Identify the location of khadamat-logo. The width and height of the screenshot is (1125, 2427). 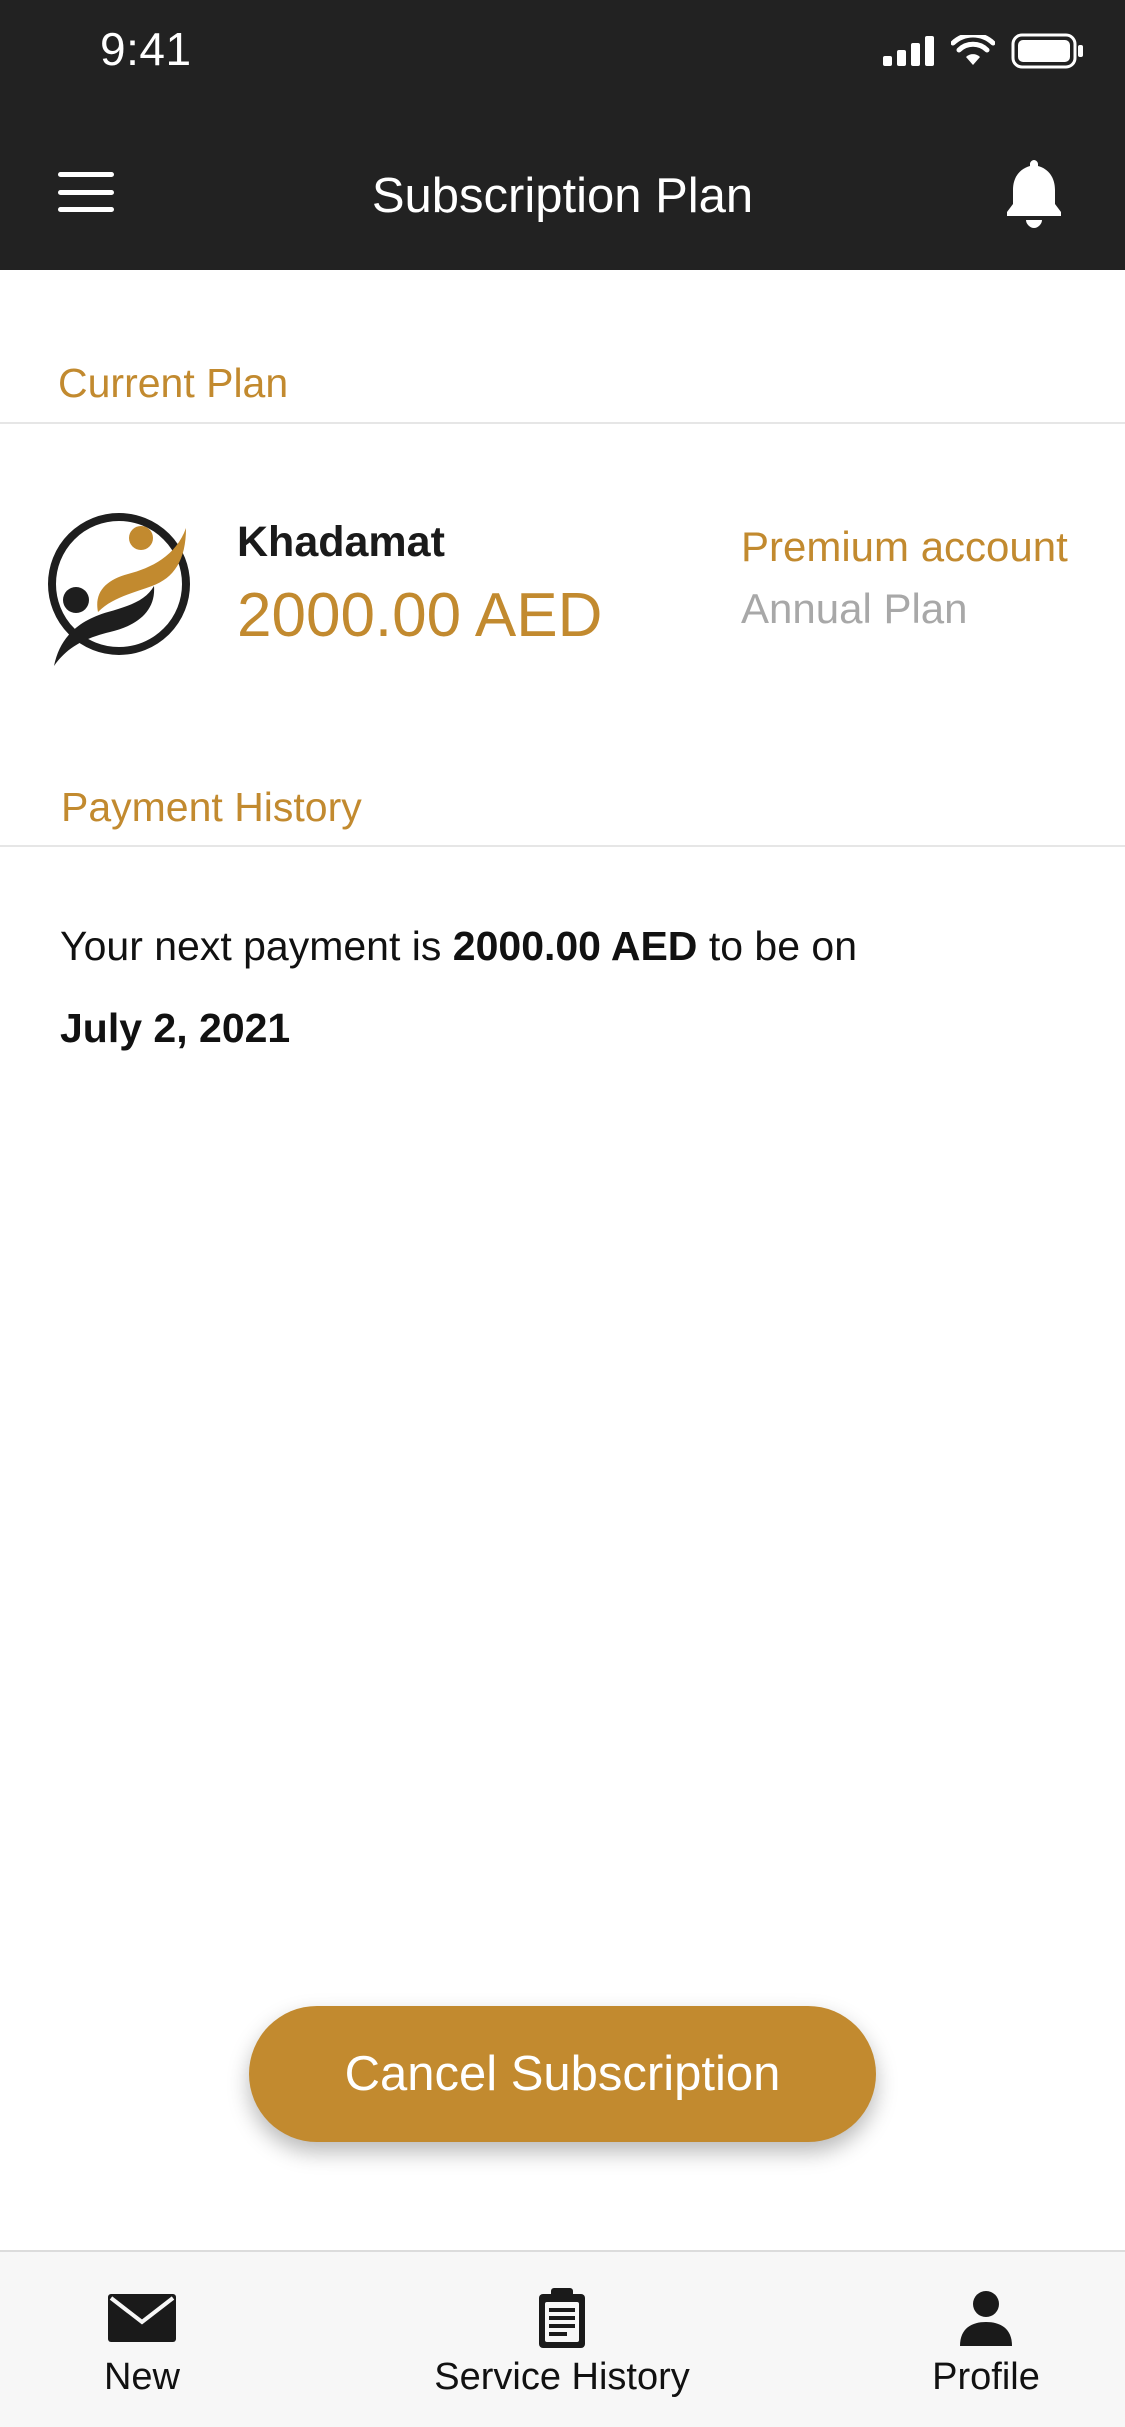
(119, 589).